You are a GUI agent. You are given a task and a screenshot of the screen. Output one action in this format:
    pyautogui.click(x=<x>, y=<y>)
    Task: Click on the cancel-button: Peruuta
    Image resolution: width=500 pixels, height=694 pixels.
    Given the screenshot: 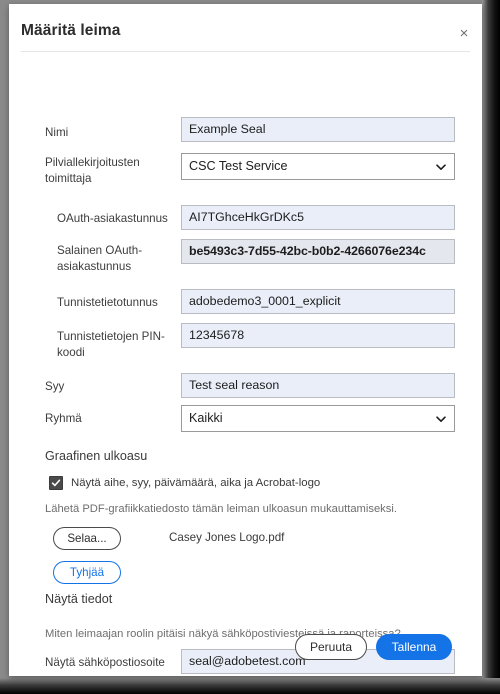 What is the action you would take?
    pyautogui.click(x=331, y=647)
    